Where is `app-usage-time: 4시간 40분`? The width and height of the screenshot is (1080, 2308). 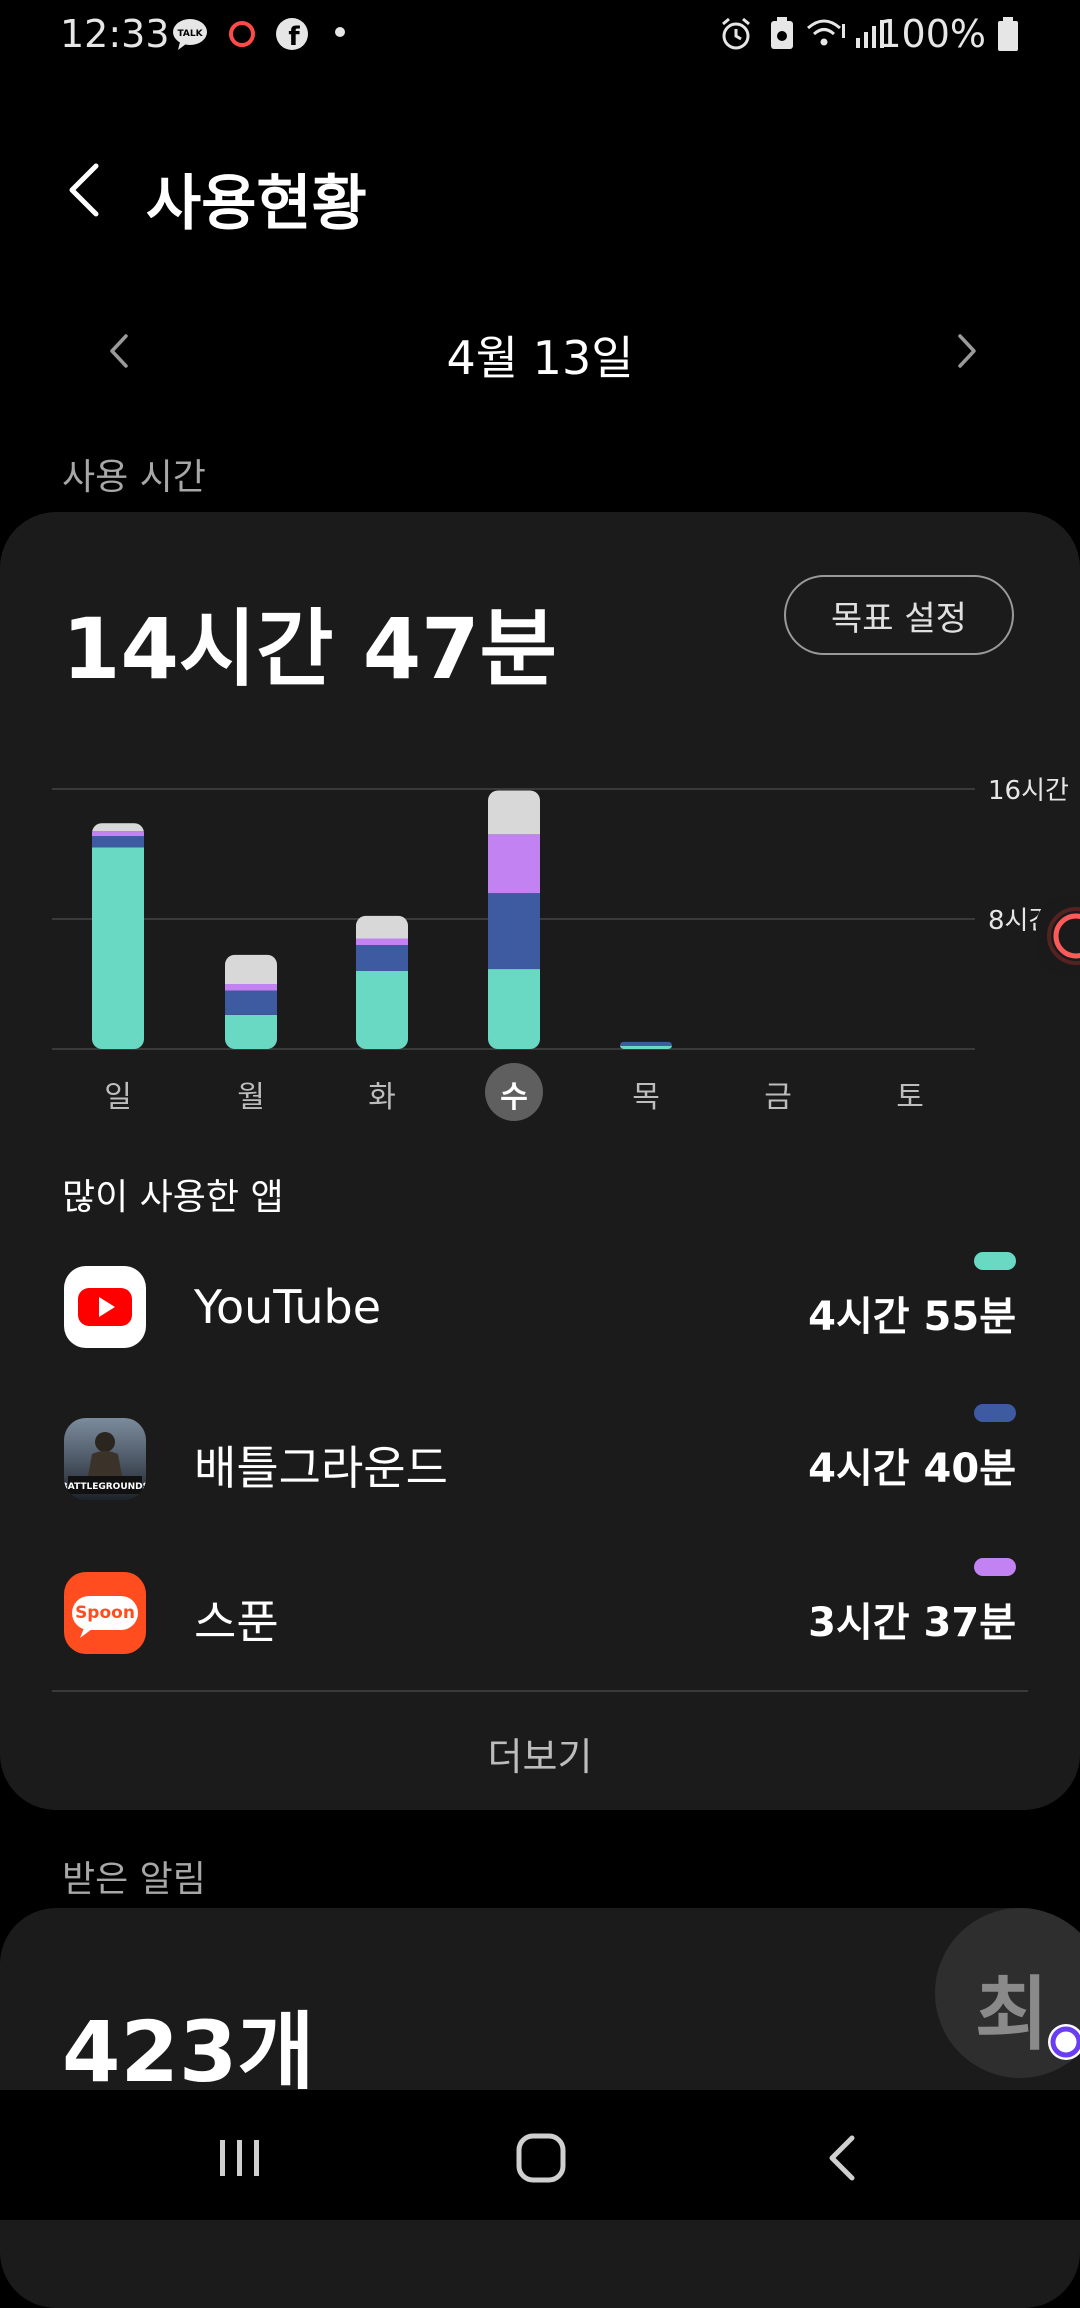
app-usage-time: 4시간 40분 is located at coordinates (912, 1469).